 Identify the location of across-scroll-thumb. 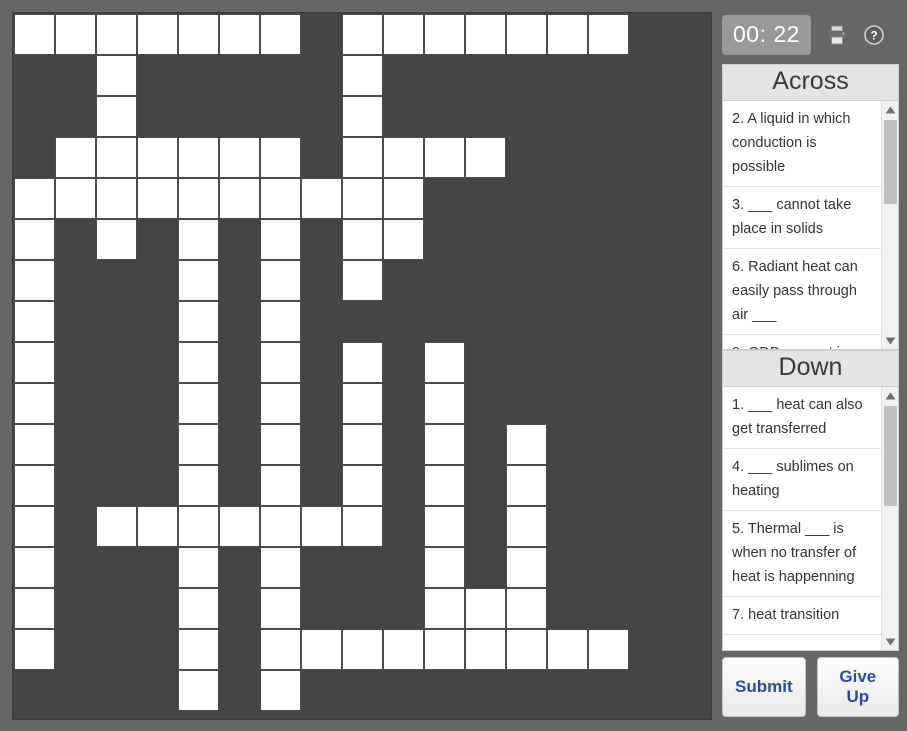
(890, 162).